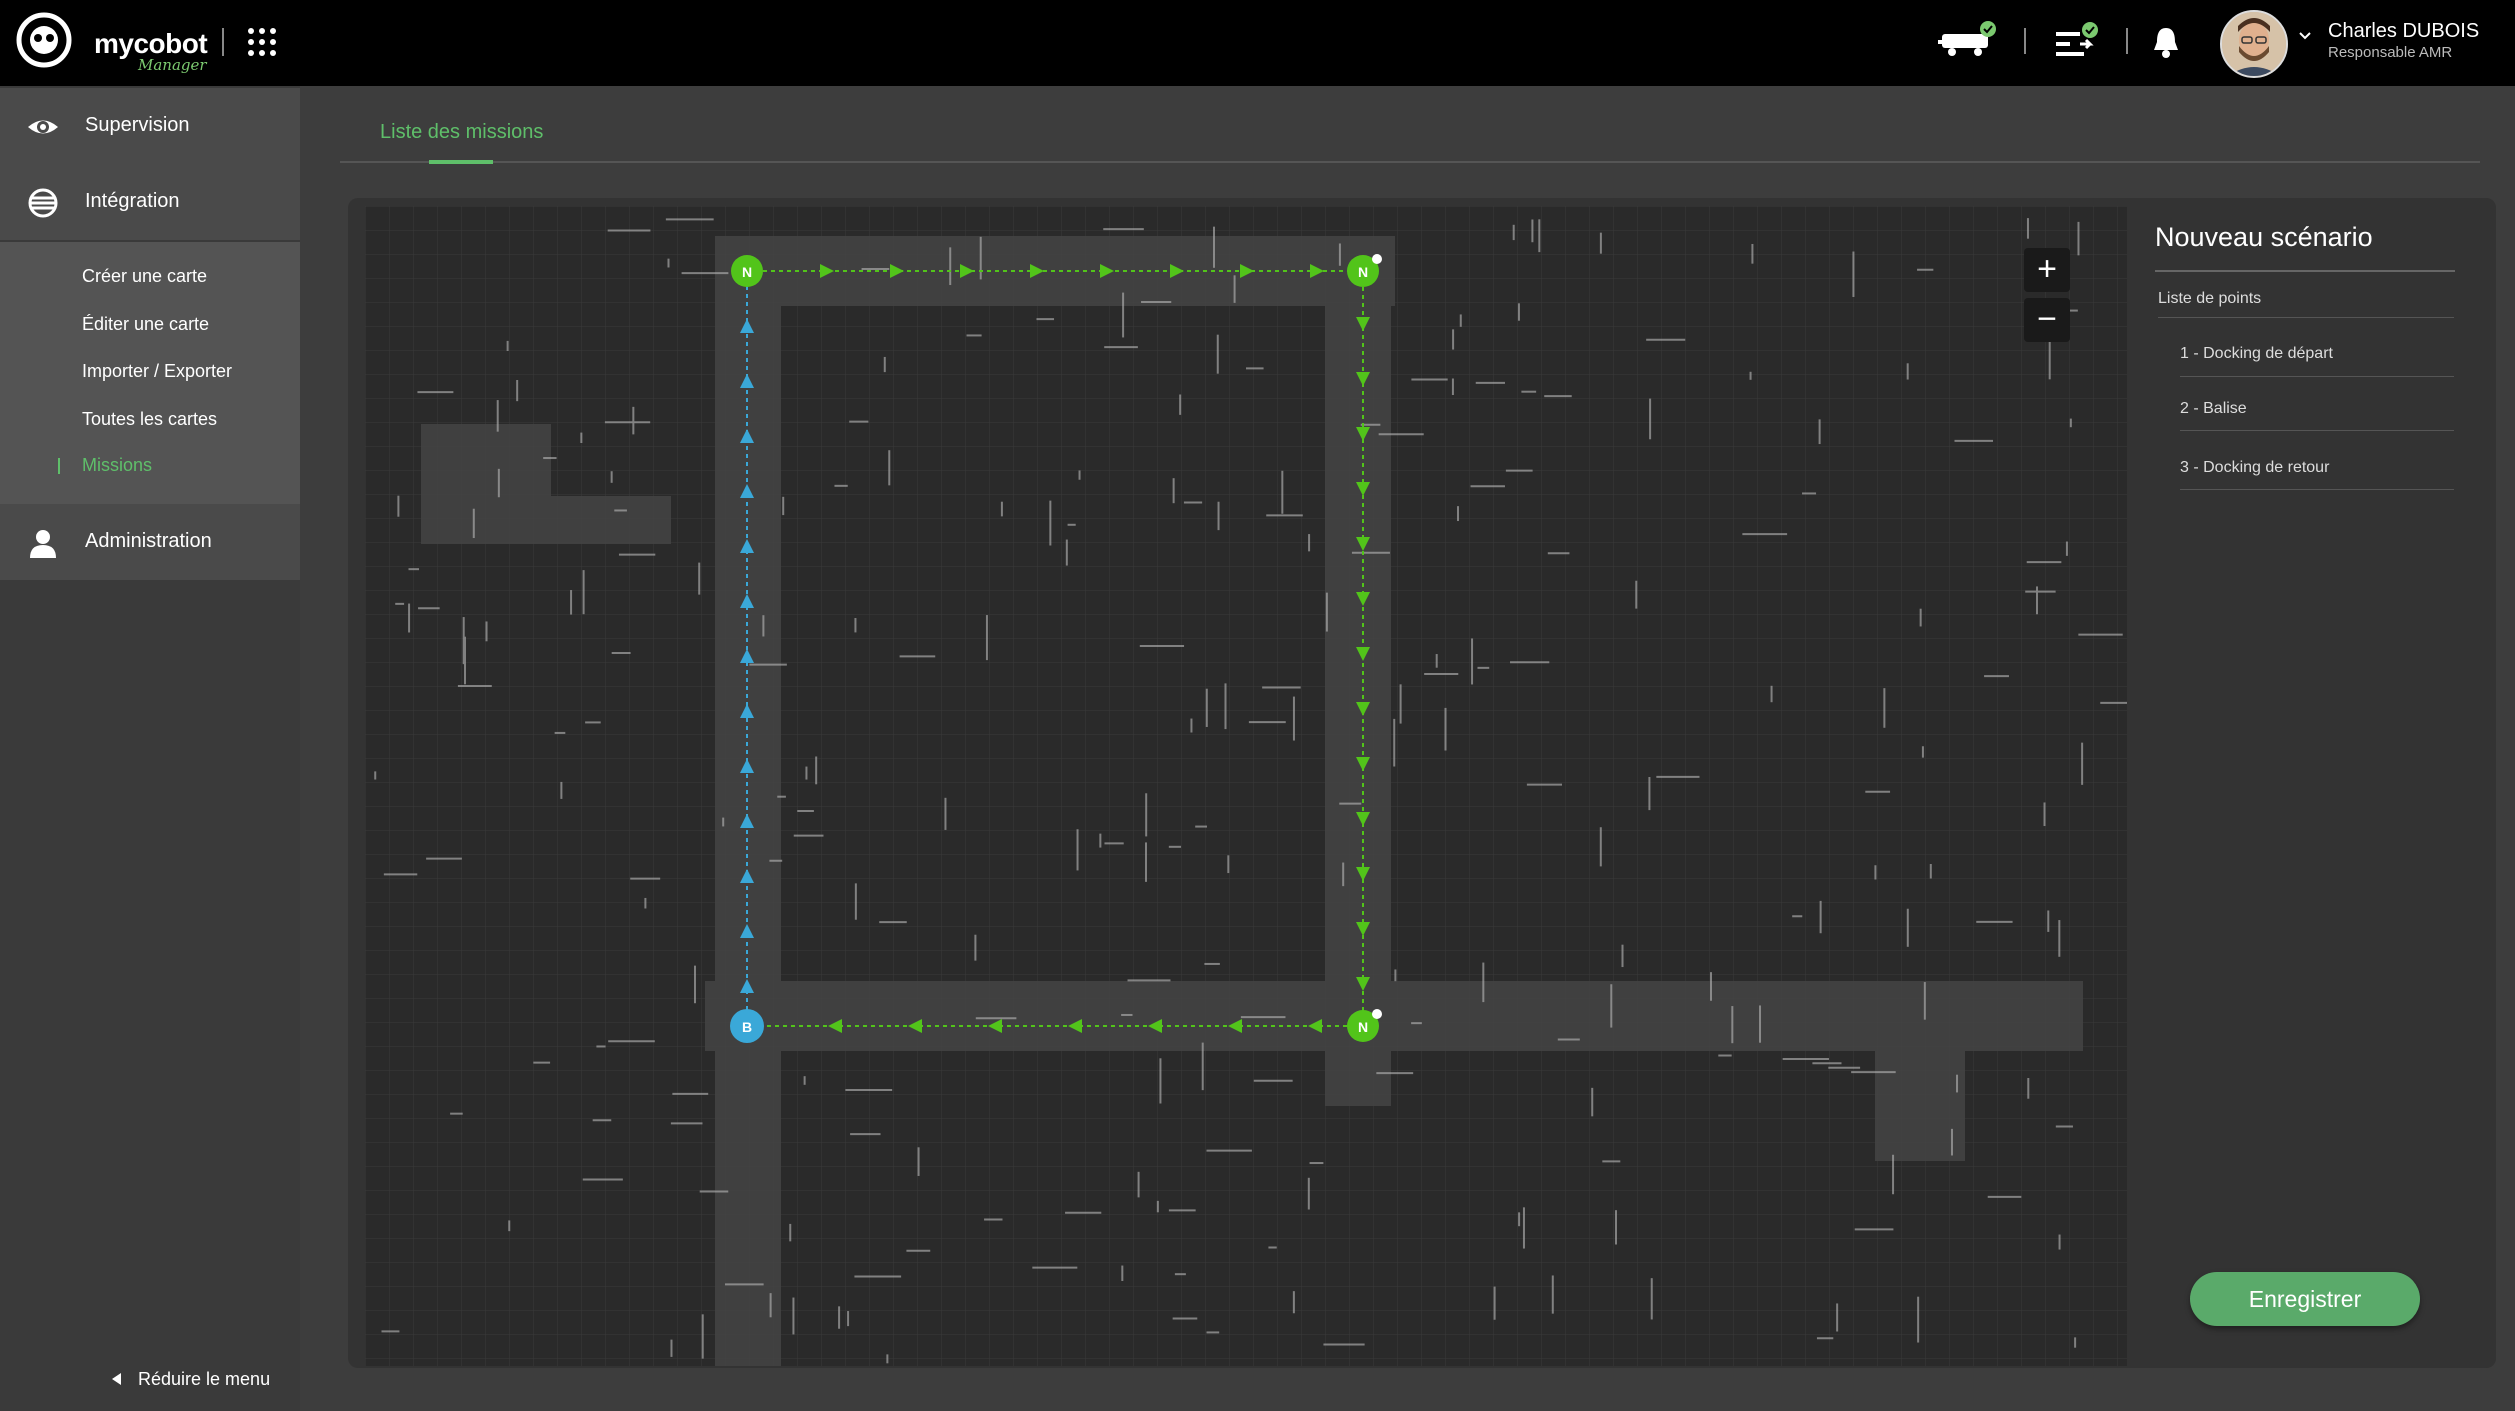 The width and height of the screenshot is (2515, 1411). Describe the element at coordinates (2256, 354) in the screenshot. I see `point-item: 1 - Docking de départ` at that location.